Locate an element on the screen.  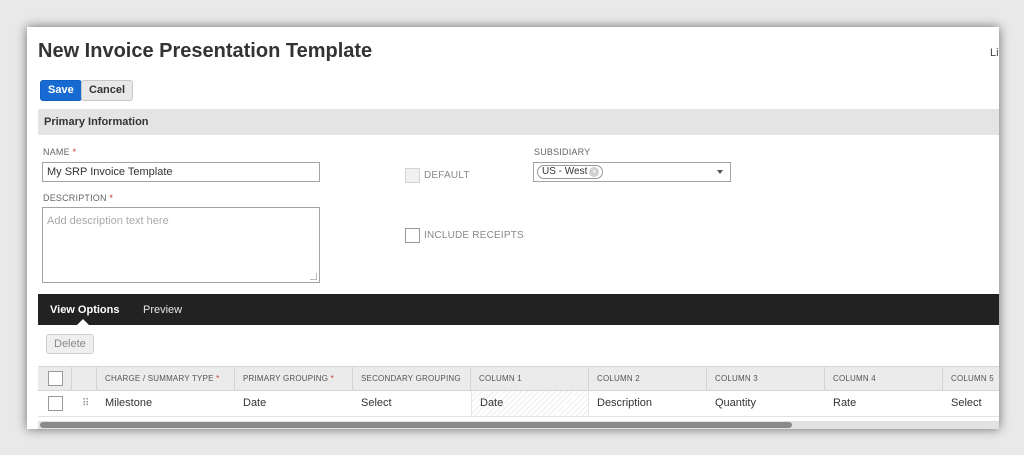
header-select-all-cell is located at coordinates (55, 378).